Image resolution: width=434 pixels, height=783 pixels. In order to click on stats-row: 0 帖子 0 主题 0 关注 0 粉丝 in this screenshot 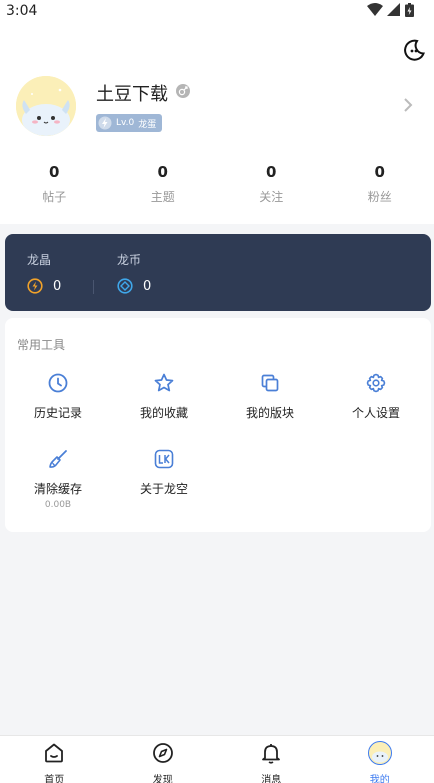, I will do `click(217, 183)`.